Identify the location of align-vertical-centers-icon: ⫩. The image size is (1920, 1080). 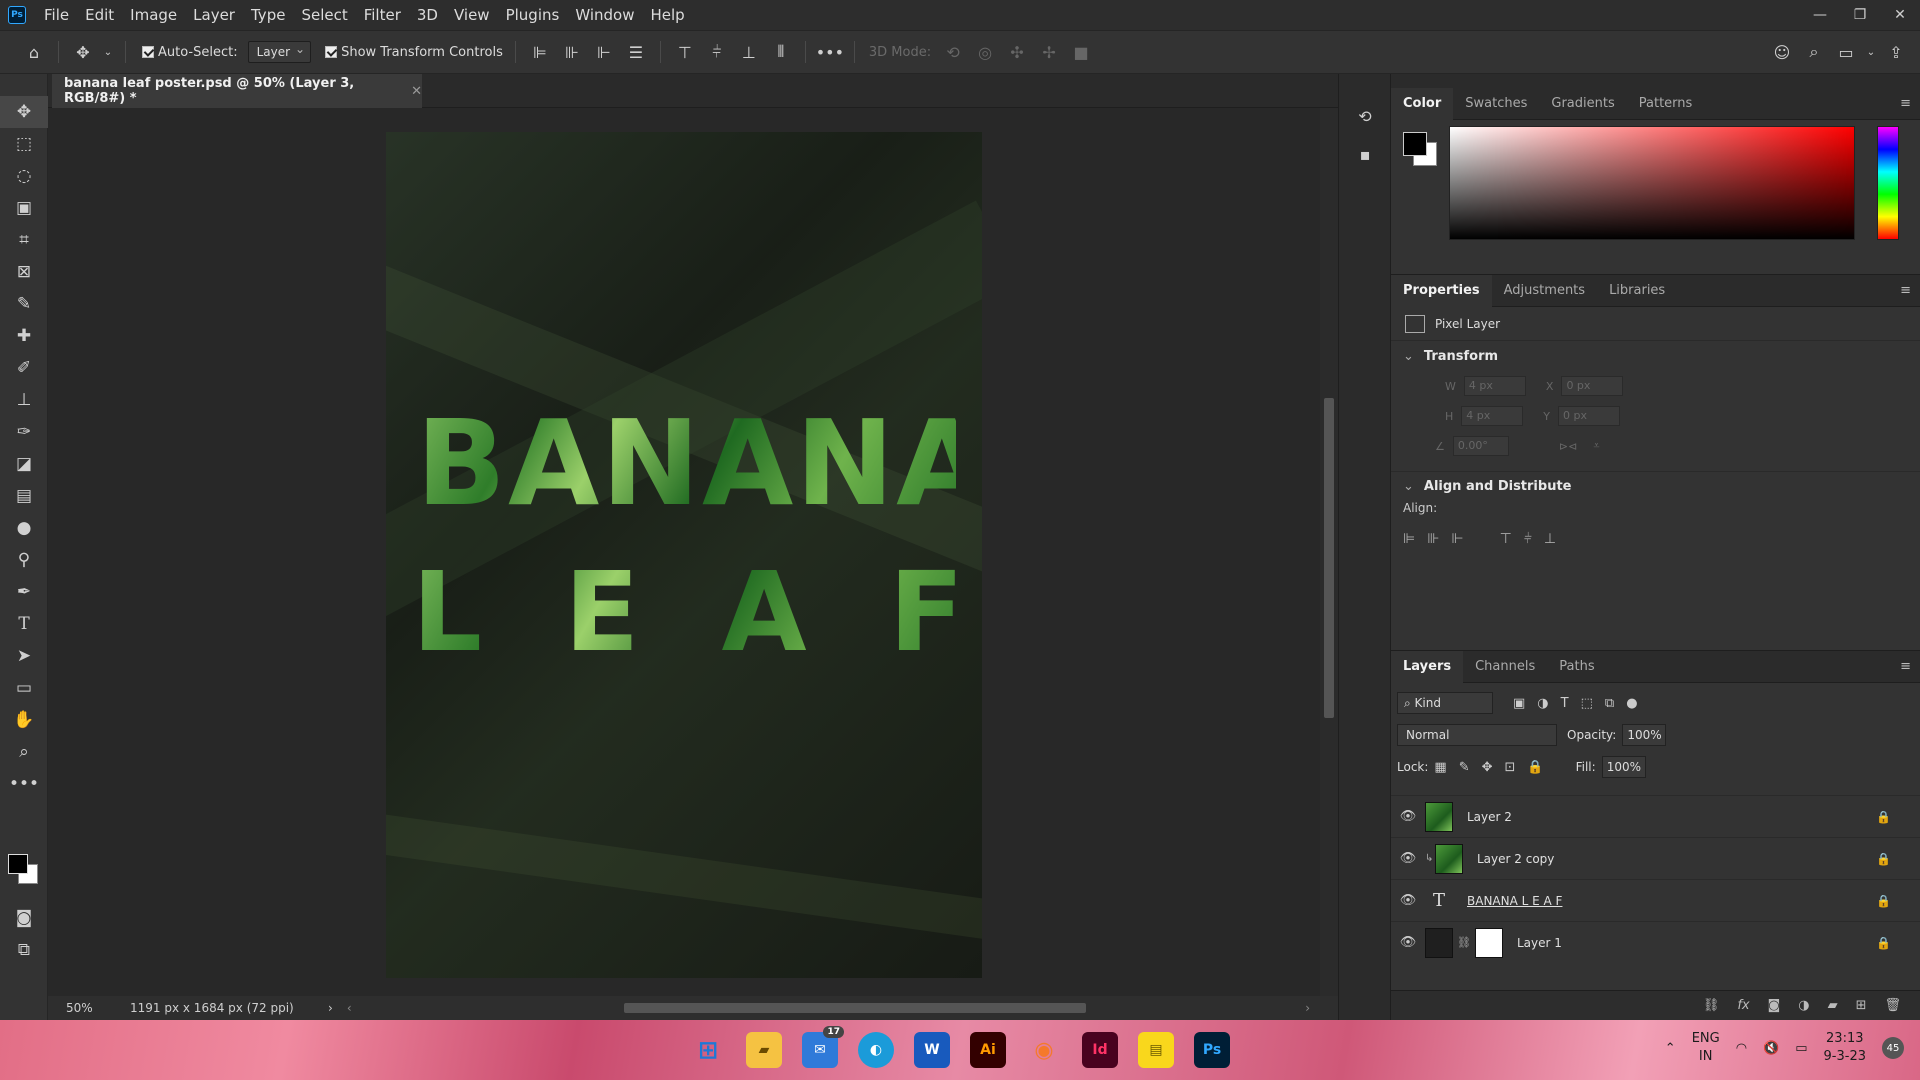
(717, 52).